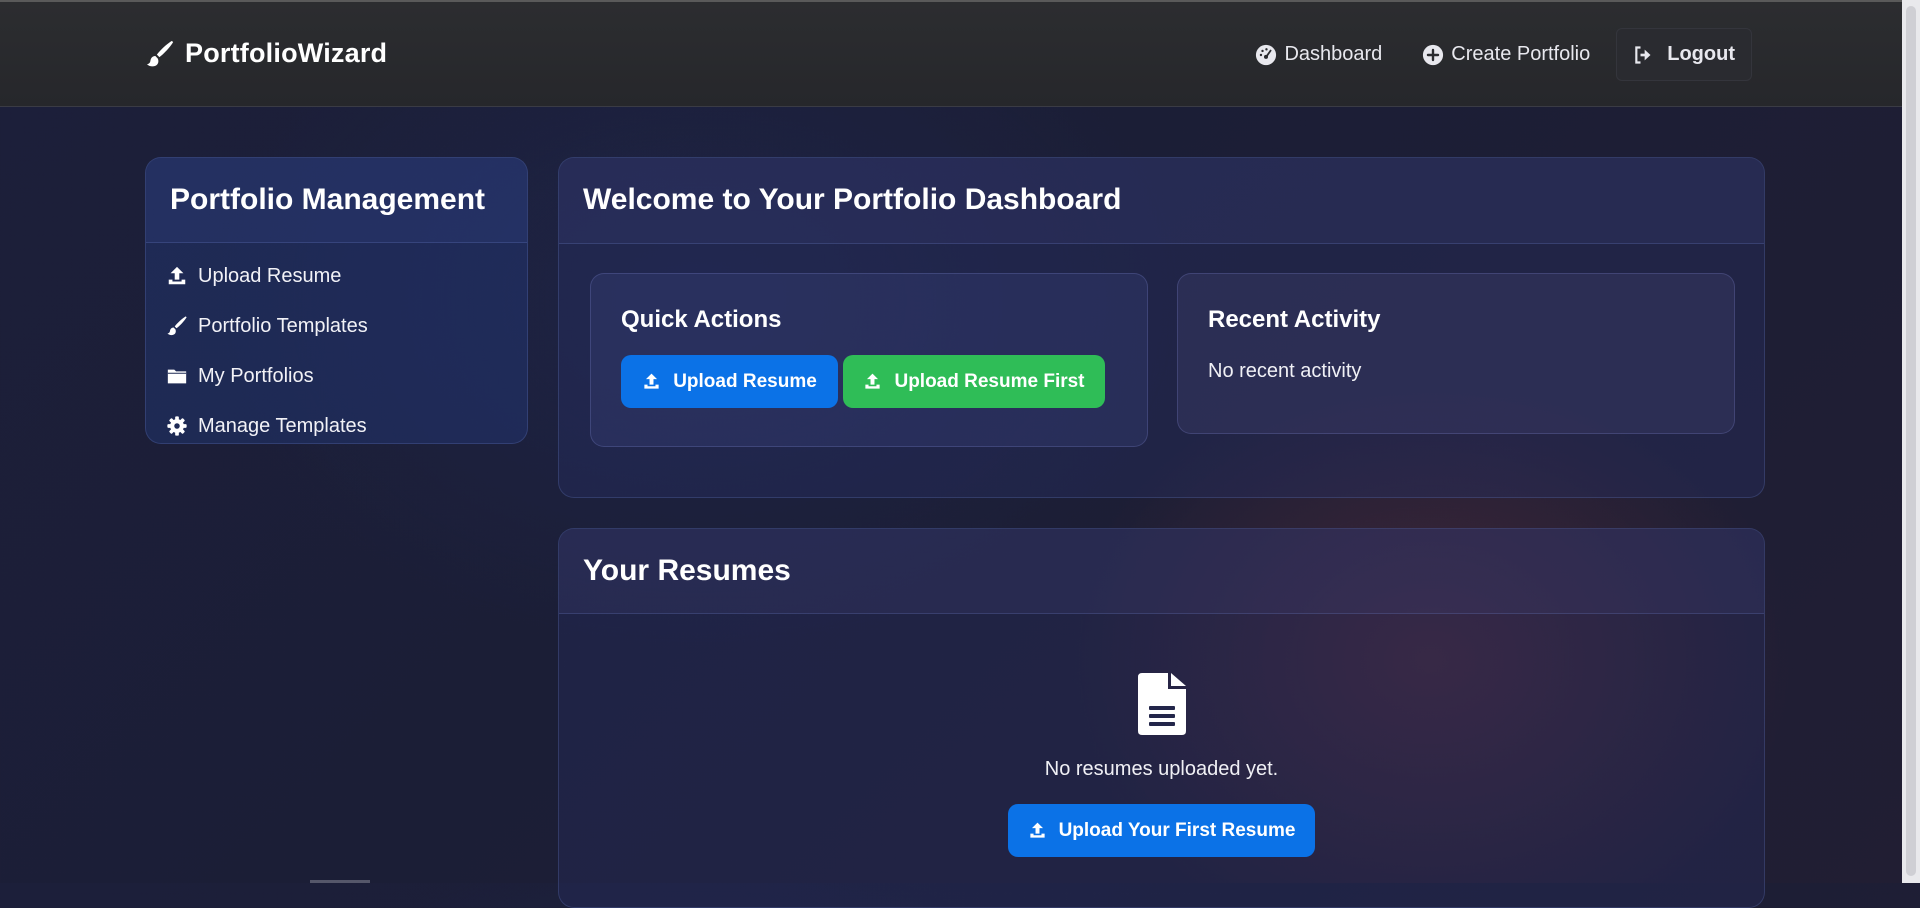  Describe the element at coordinates (1161, 769) in the screenshot. I see `no-resumes-text: No resumes uploaded yet.` at that location.